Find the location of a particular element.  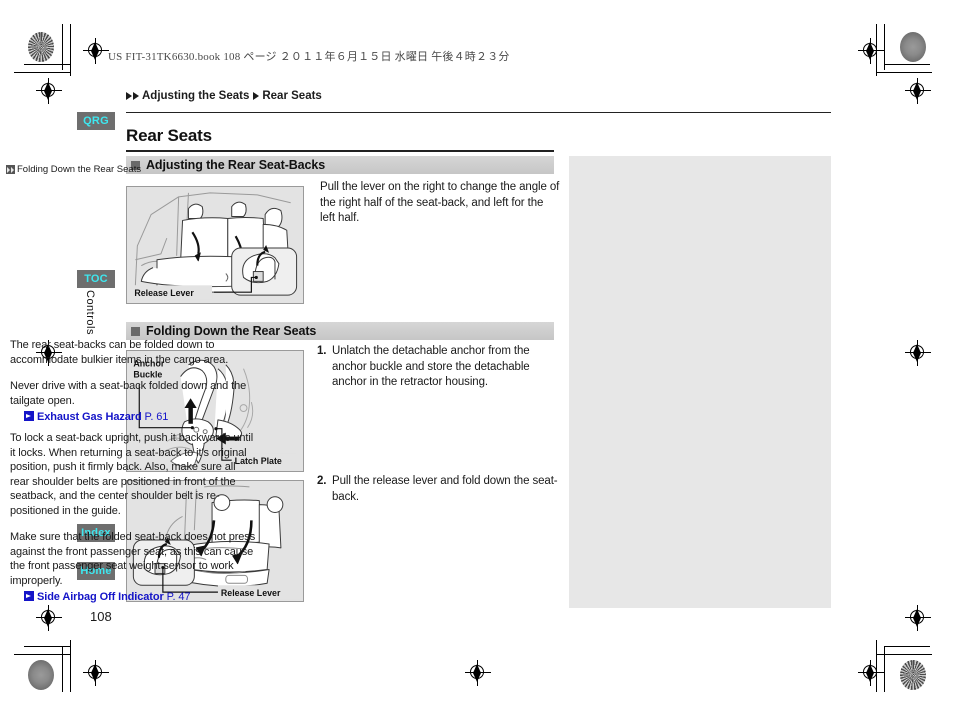

crop-line-bl-h2 is located at coordinates (42, 654).